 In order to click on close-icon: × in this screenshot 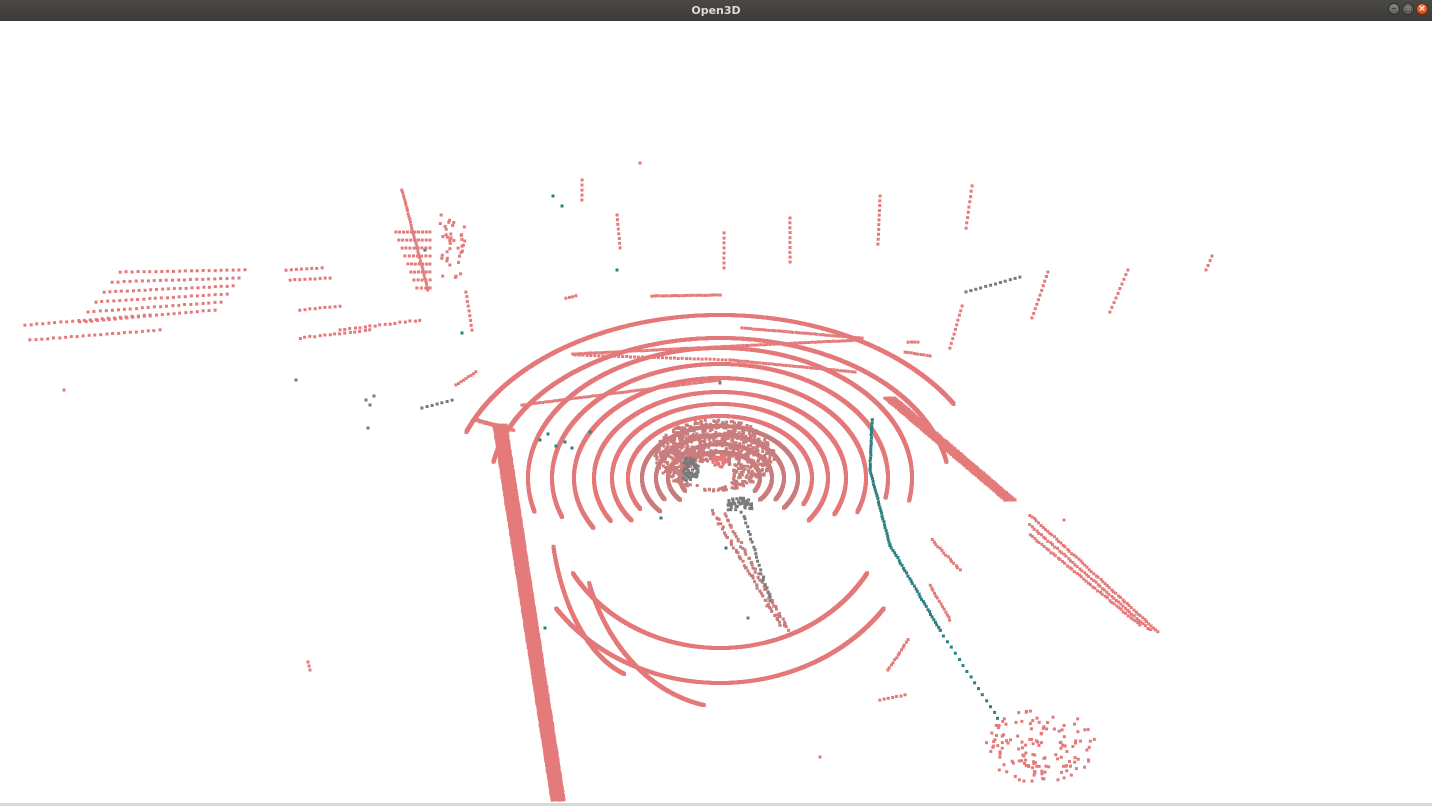, I will do `click(1422, 9)`.